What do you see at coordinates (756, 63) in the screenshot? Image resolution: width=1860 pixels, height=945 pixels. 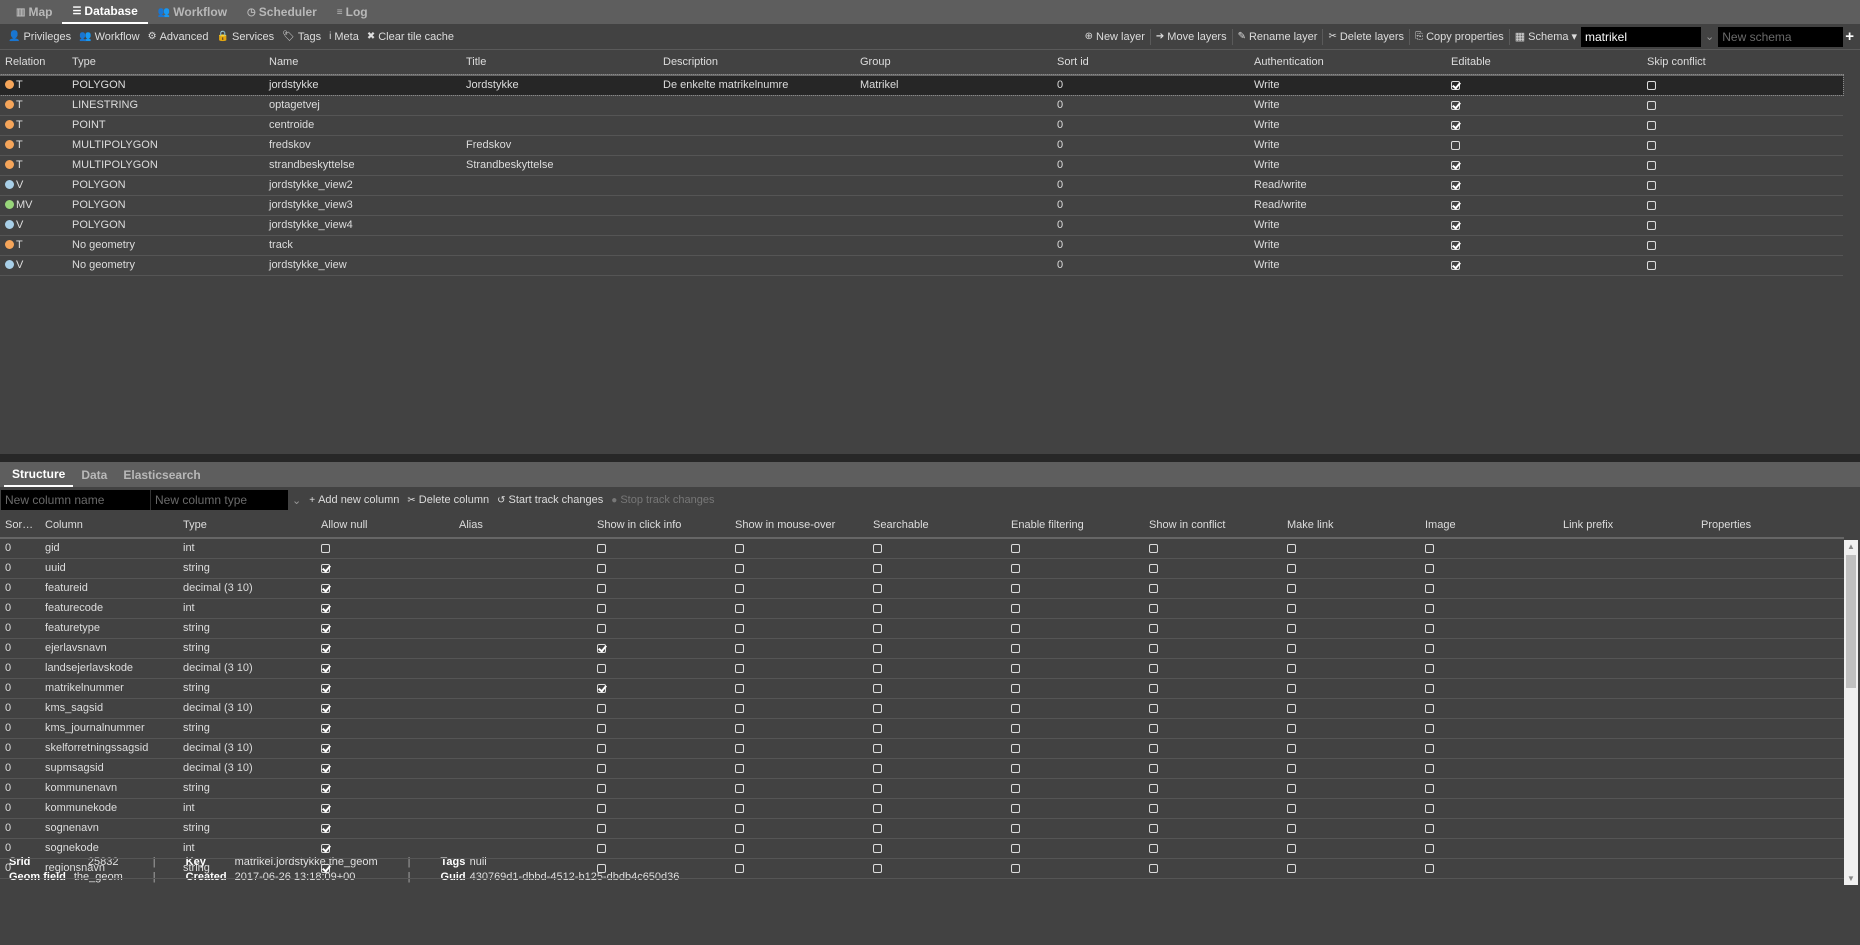 I see `column-header: Description` at bounding box center [756, 63].